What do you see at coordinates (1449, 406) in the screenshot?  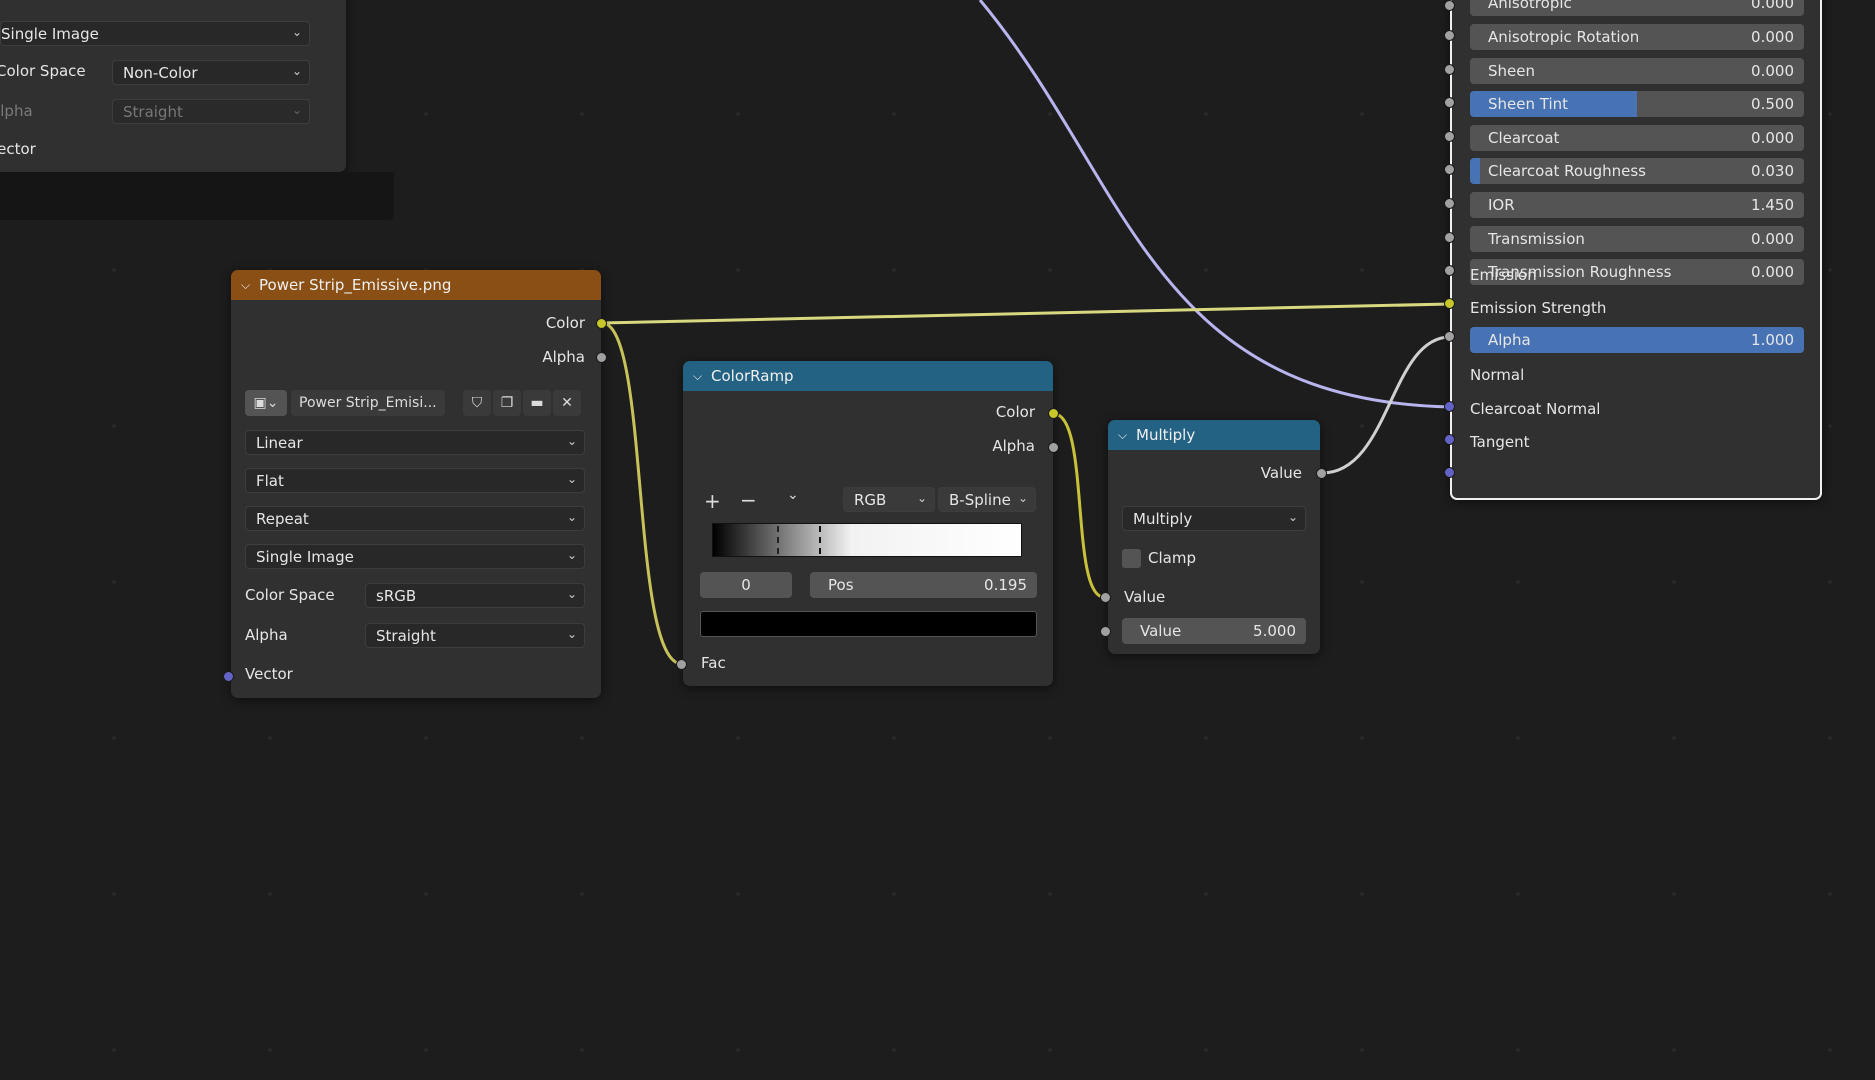 I see `bsdf-normal-socket` at bounding box center [1449, 406].